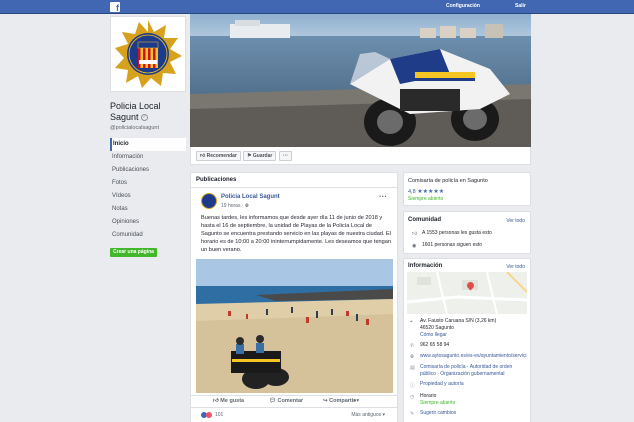 Image resolution: width=634 pixels, height=422 pixels. What do you see at coordinates (515, 267) in the screenshot?
I see `info-see-all-link: Ver todo` at bounding box center [515, 267].